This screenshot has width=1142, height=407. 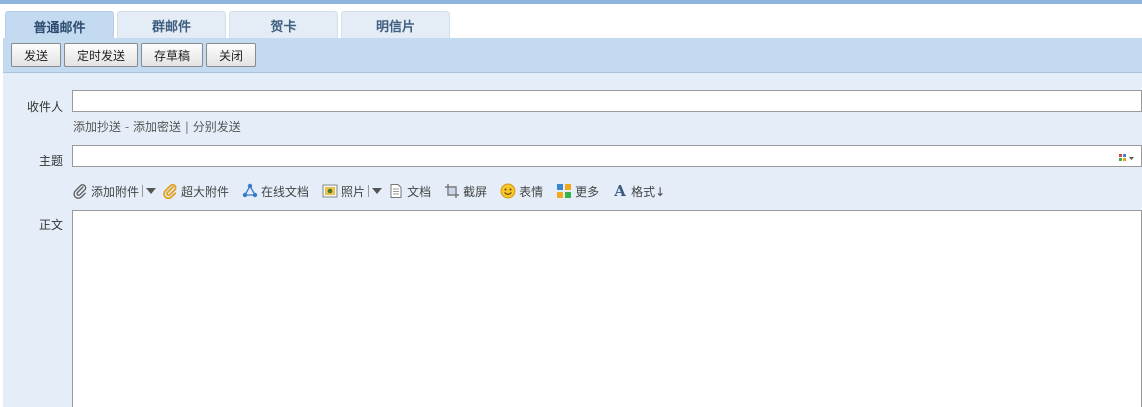 I want to click on recipient-links: 添加抄送 - 添加密送 | 分别发送, so click(x=157, y=126).